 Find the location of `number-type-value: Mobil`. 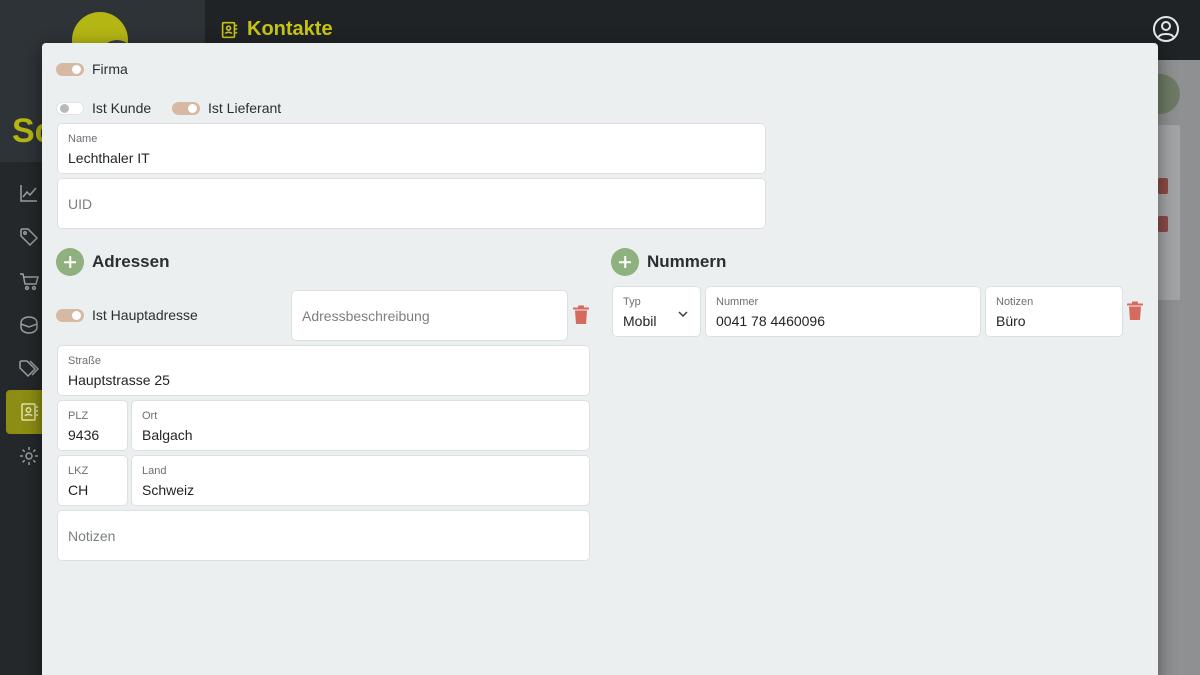

number-type-value: Mobil is located at coordinates (640, 321).